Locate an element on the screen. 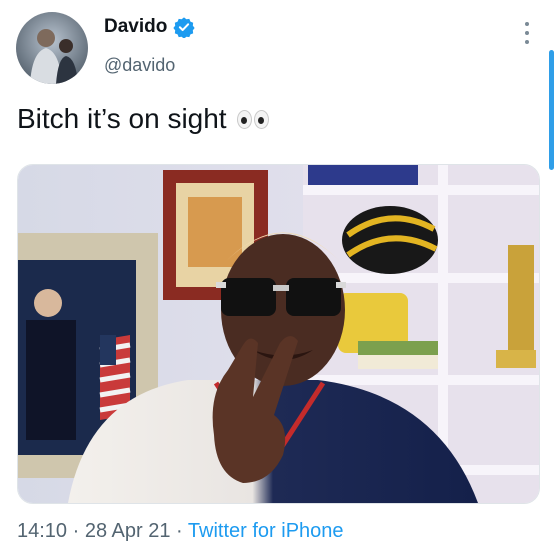 The image size is (554, 554). avatar is located at coordinates (52, 48).